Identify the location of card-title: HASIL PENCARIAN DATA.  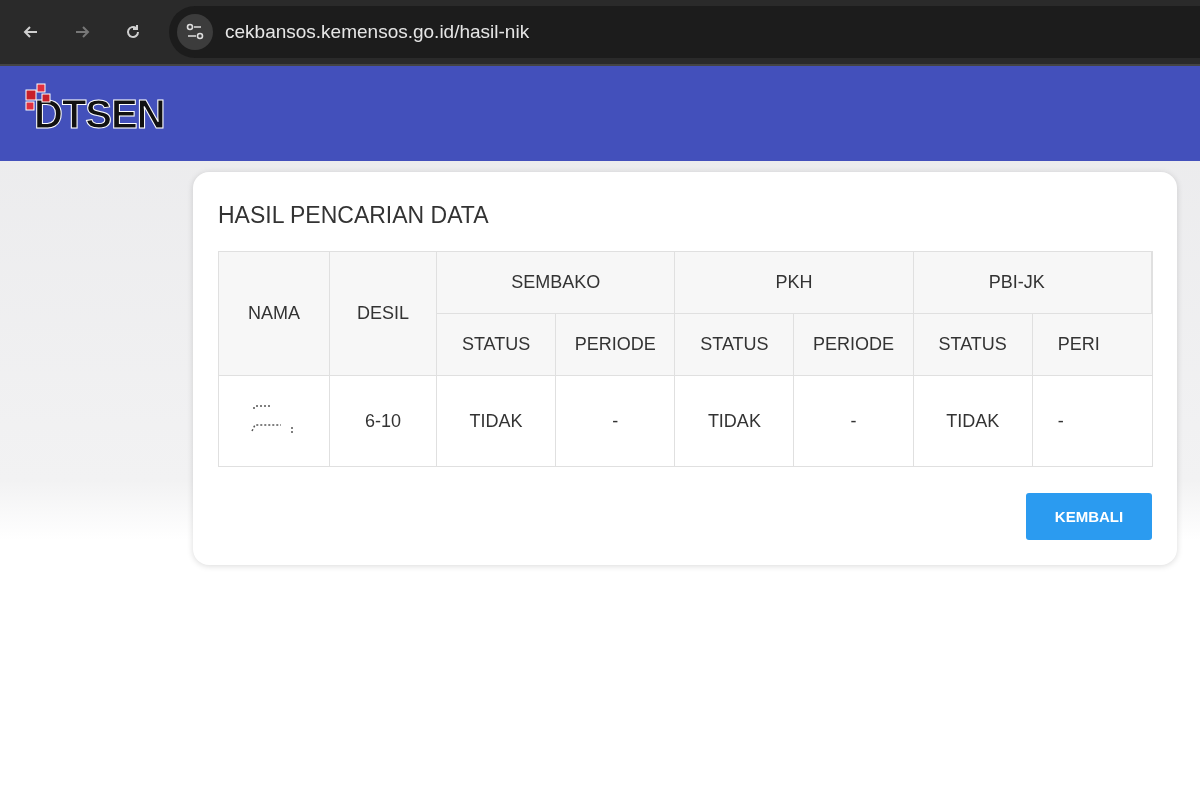
(354, 215).